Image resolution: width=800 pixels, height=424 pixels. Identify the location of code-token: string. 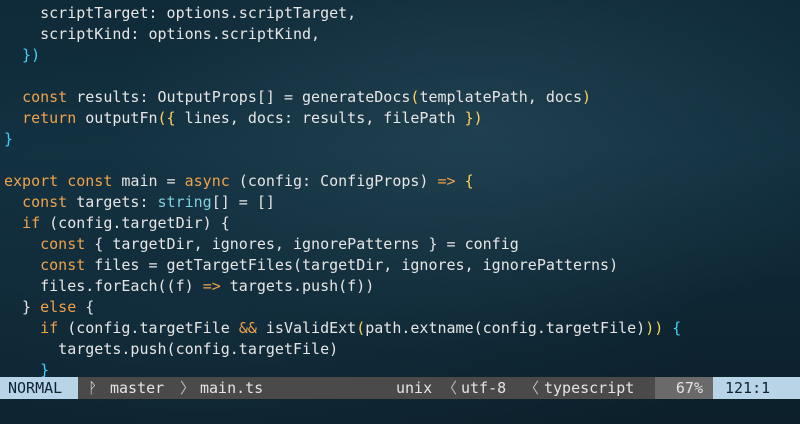
(184, 202).